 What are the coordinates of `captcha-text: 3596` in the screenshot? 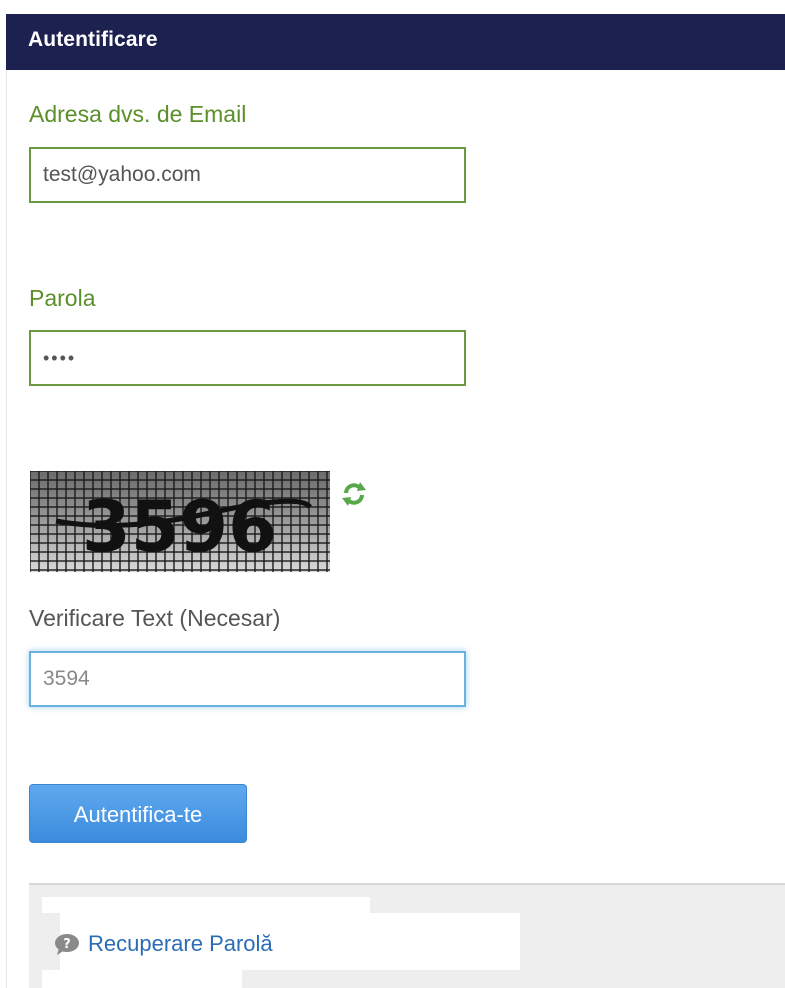 It's located at (179, 527).